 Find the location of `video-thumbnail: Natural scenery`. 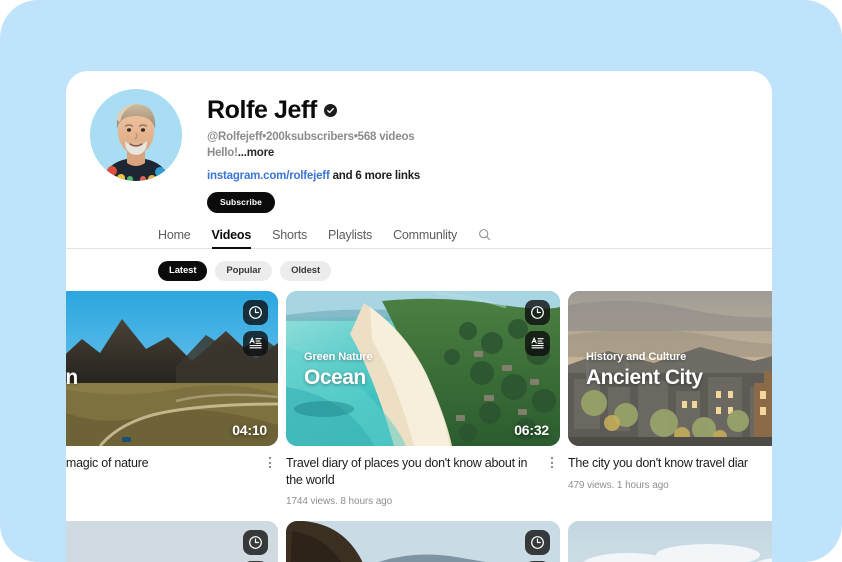

video-thumbnail: Natural scenery is located at coordinates (670, 541).